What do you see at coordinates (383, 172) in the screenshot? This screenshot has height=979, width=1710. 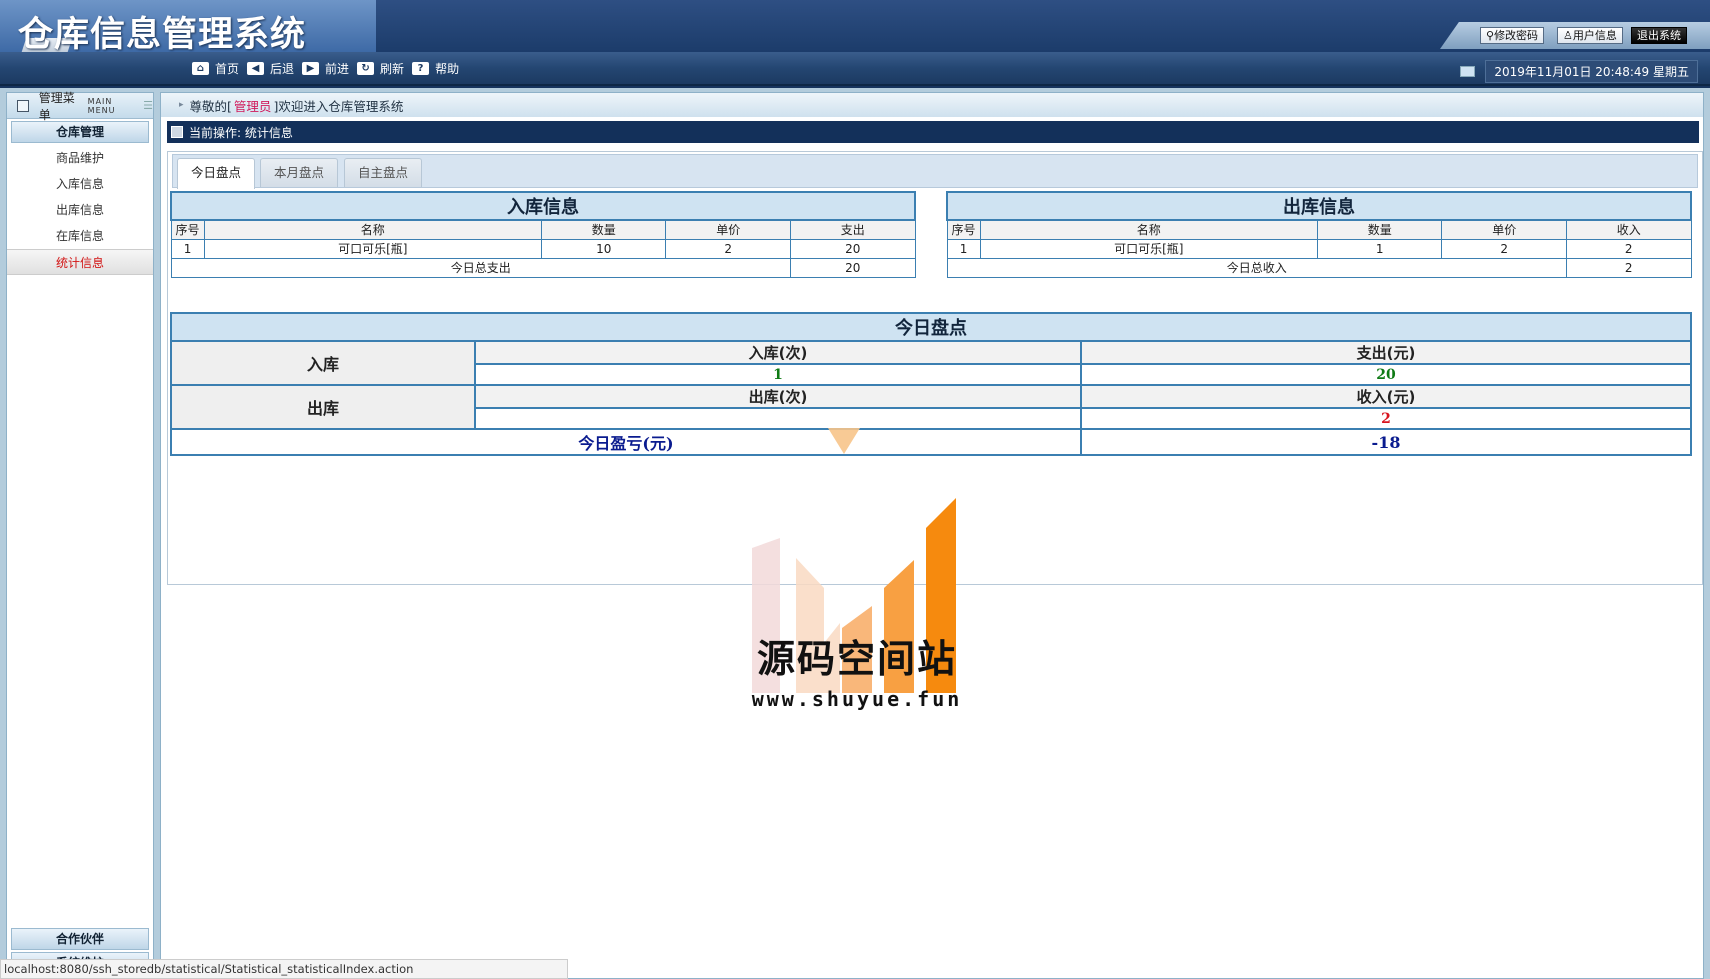 I see `tab-custom: 自主盘点` at bounding box center [383, 172].